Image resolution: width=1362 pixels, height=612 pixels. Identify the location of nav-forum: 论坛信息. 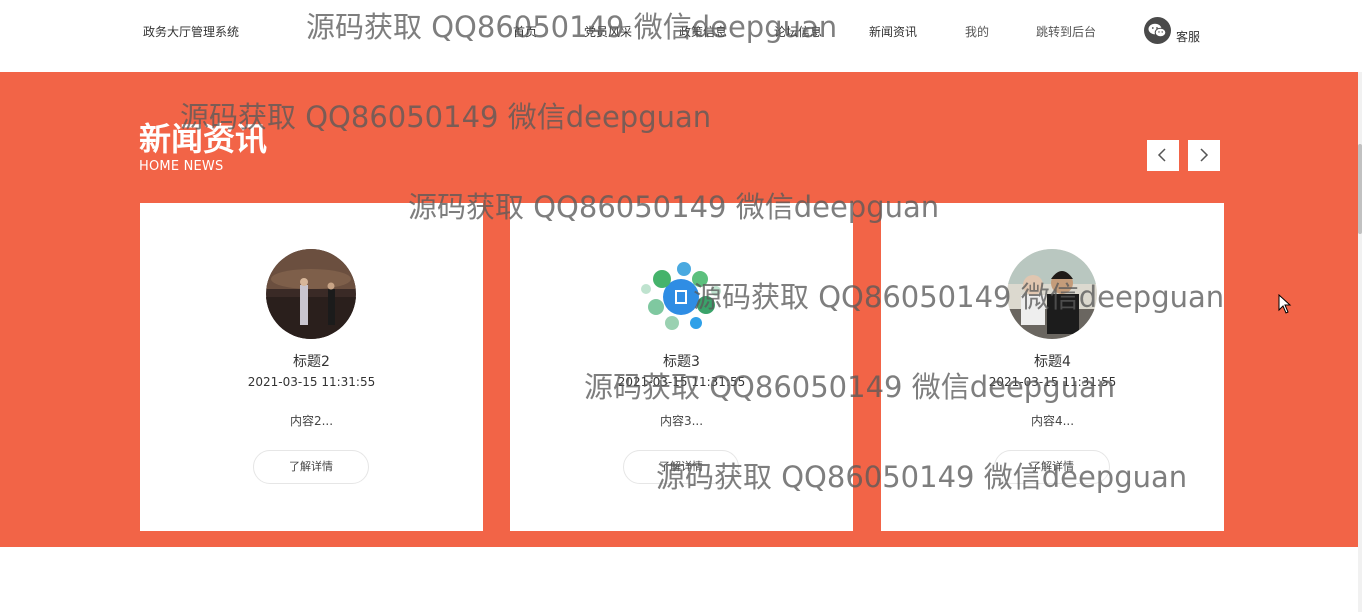
(798, 31).